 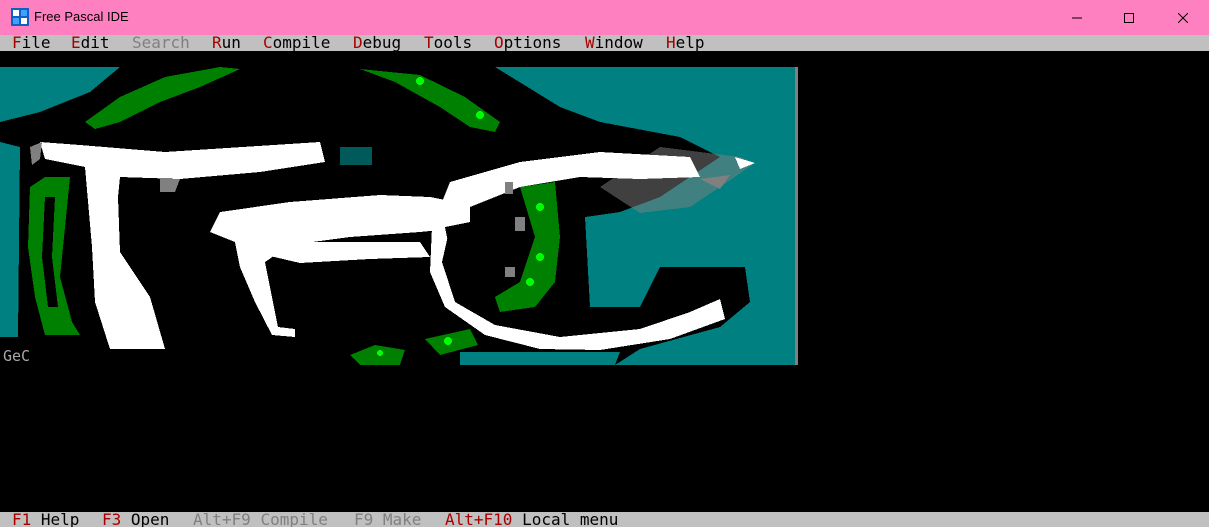 I want to click on menu-options: Options, so click(x=527, y=43).